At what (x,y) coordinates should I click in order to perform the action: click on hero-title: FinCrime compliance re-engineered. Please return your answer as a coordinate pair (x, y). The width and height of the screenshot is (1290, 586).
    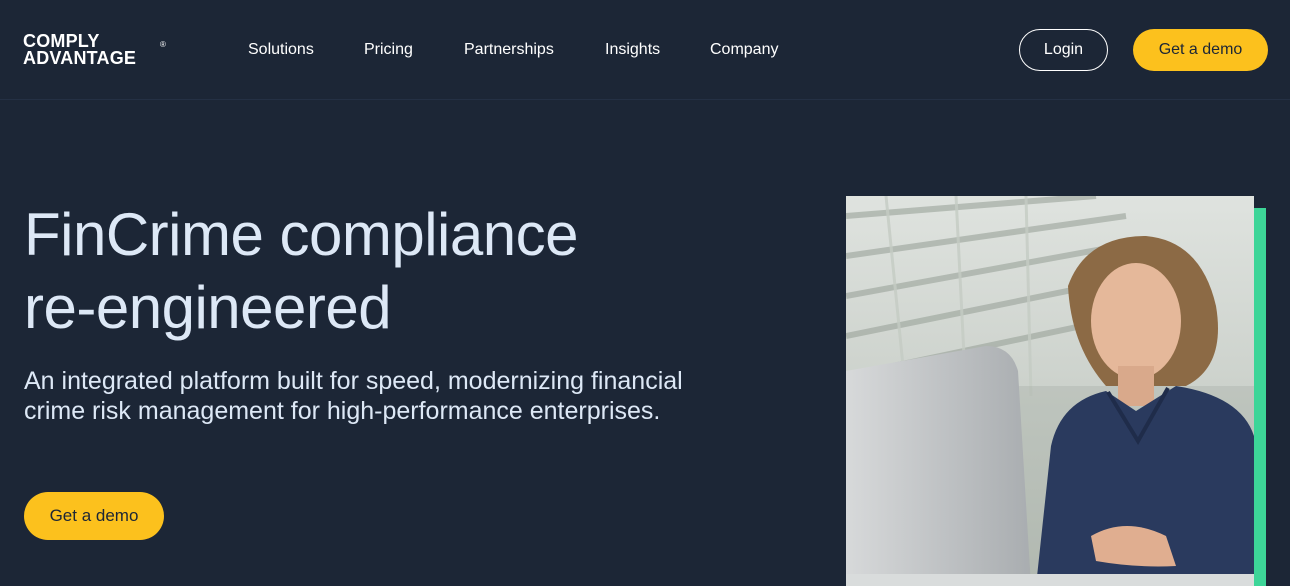
    Looking at the image, I should click on (384, 271).